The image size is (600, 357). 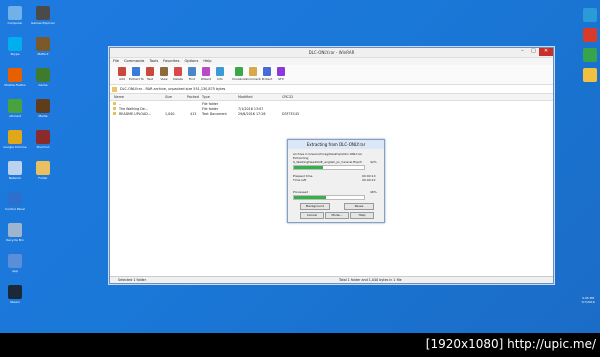 I want to click on column-header-name: Name, so click(x=119, y=97).